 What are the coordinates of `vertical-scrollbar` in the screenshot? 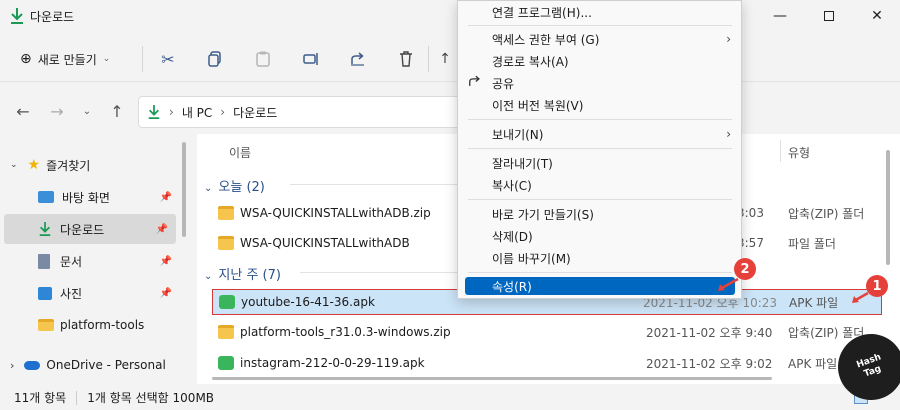 It's located at (888, 207).